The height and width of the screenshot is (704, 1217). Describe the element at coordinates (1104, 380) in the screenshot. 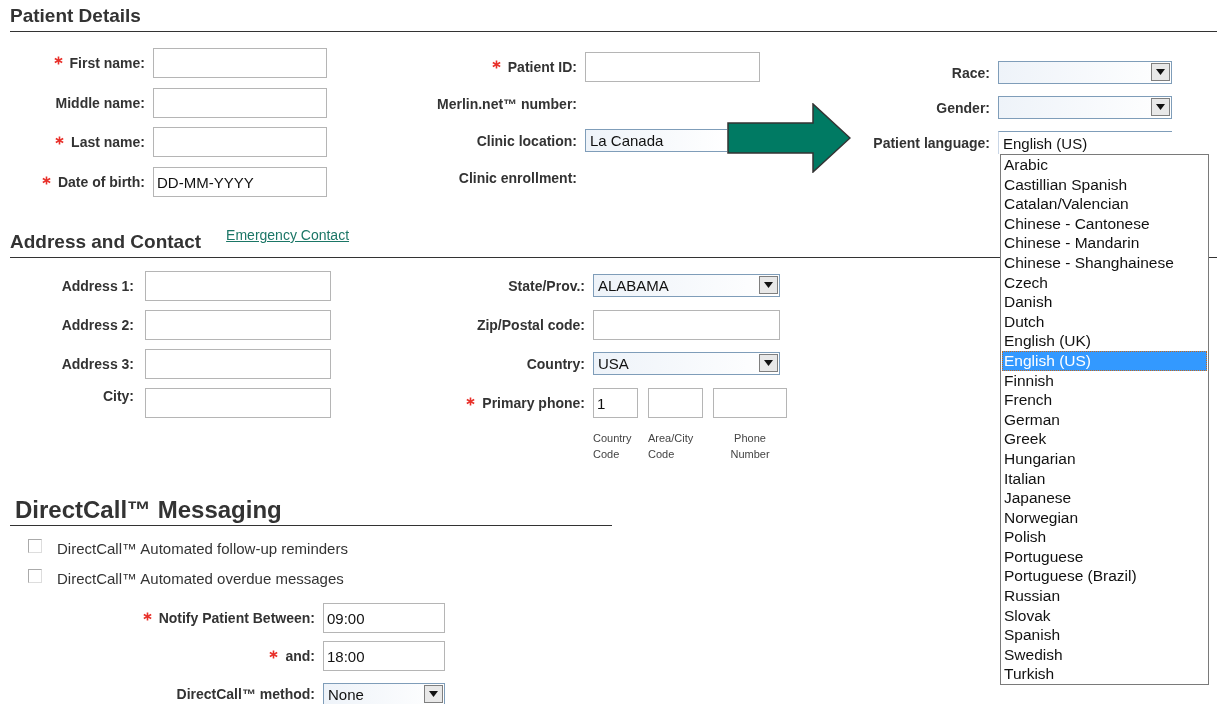

I see `dropdown-option: Finnish` at that location.